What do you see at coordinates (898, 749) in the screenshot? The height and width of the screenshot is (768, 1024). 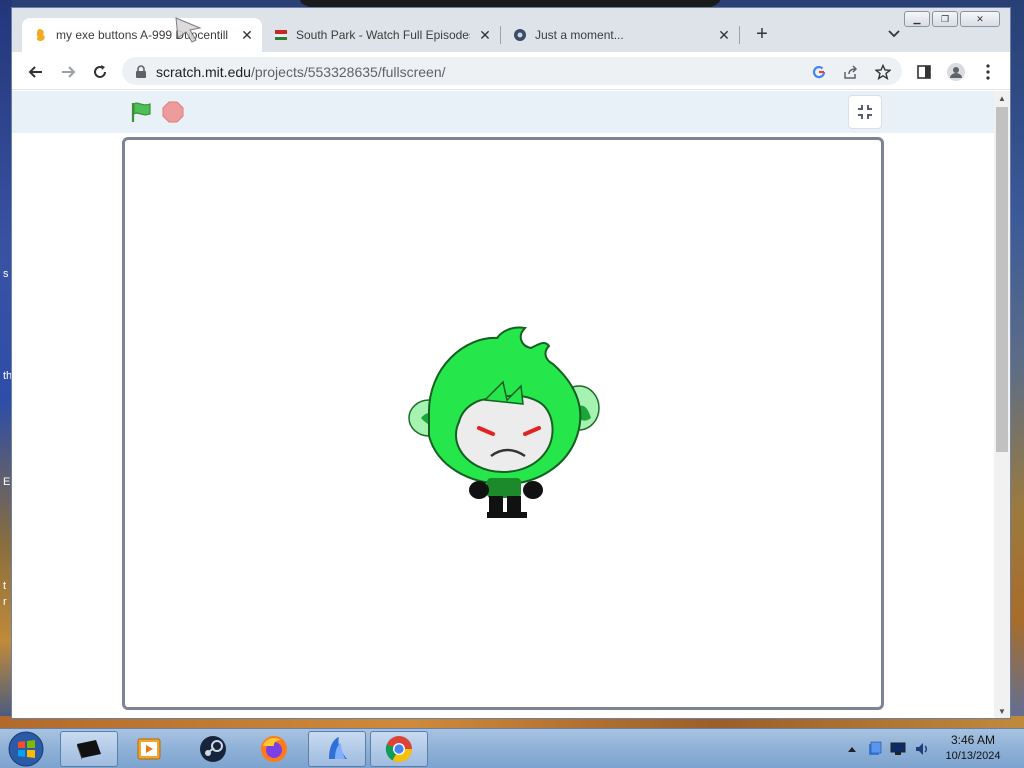 I see `network-monitor-icon` at bounding box center [898, 749].